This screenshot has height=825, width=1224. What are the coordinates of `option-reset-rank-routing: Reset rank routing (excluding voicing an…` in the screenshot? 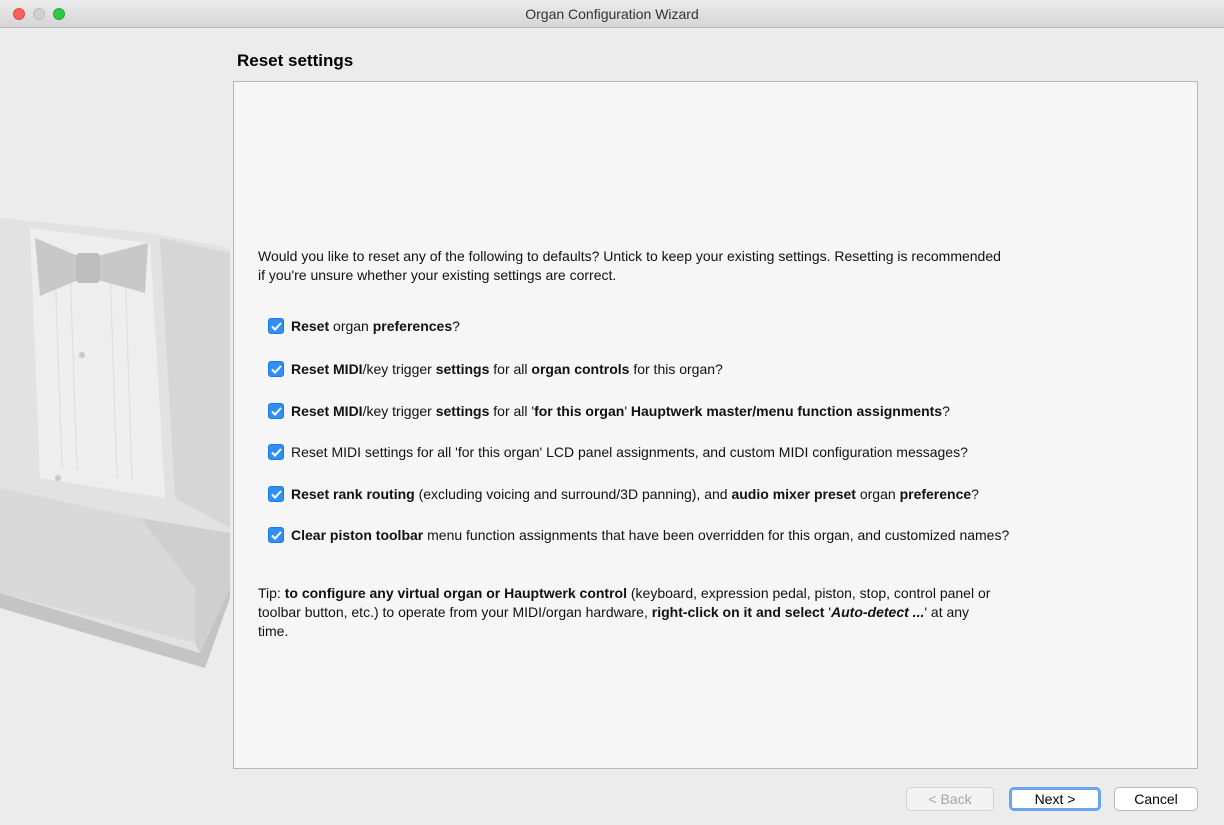 It's located at (623, 494).